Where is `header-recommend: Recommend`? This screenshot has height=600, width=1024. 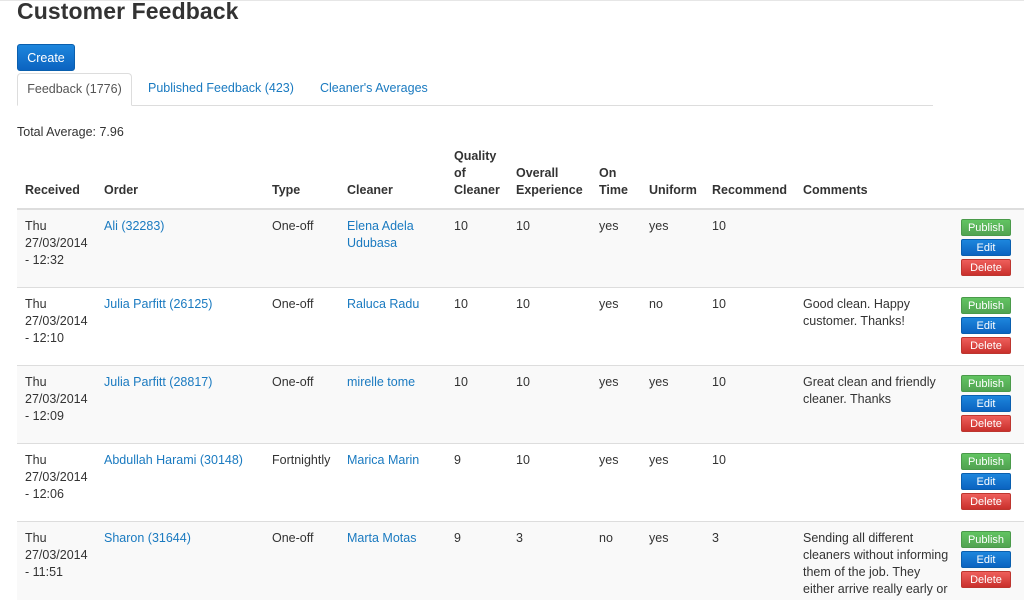 header-recommend: Recommend is located at coordinates (749, 179).